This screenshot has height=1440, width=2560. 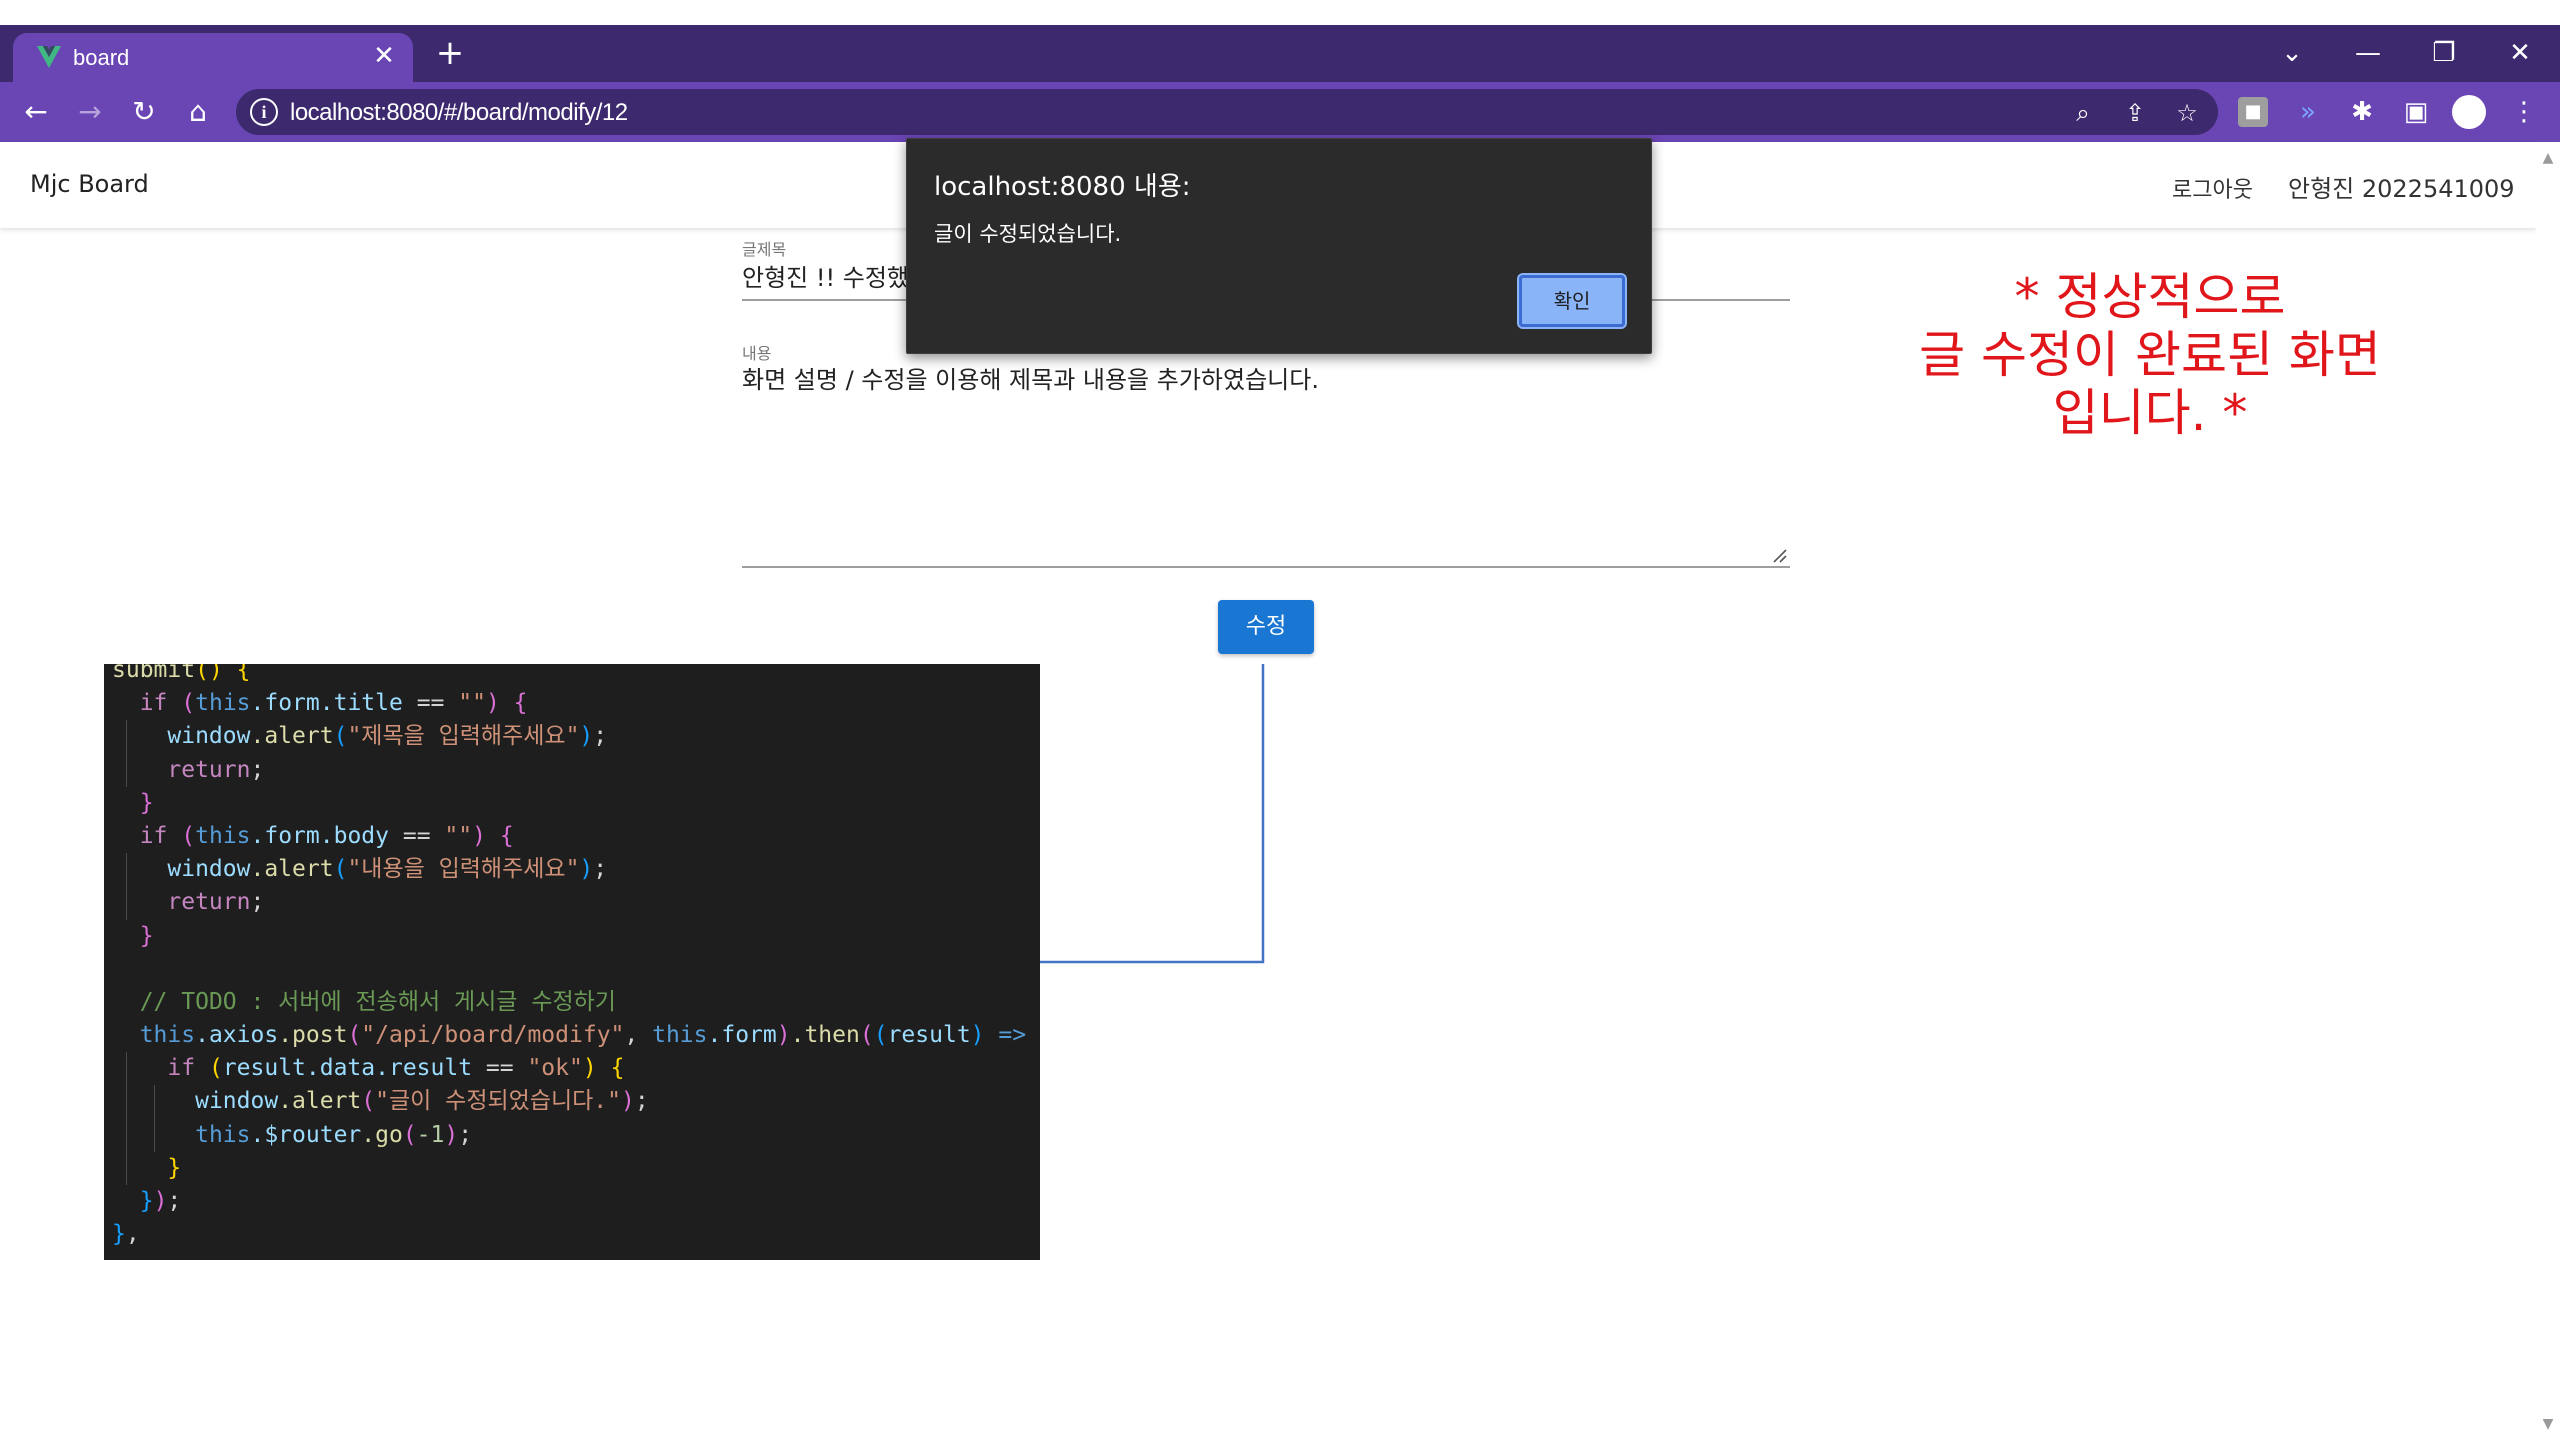 I want to click on code-line: window.alert("내용을 입력해주세요");, so click(x=572, y=870).